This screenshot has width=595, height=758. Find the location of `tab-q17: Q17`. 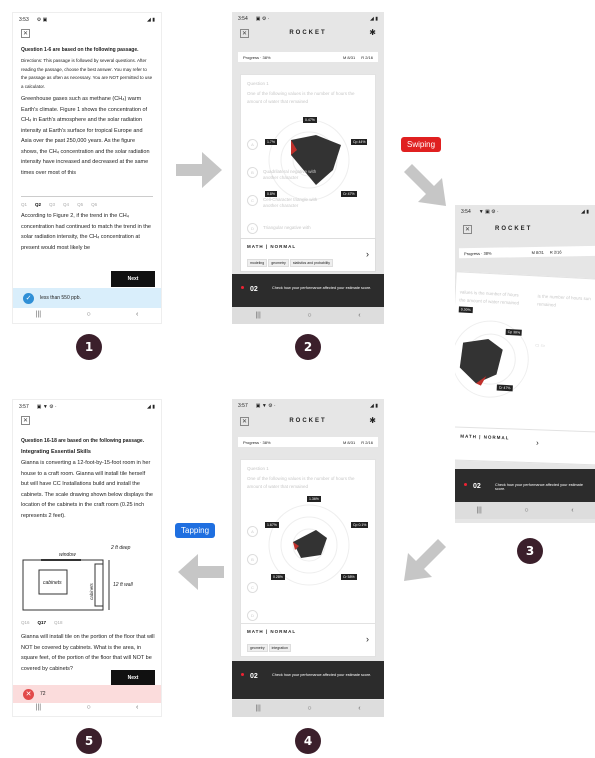

tab-q17: Q17 is located at coordinates (42, 622).